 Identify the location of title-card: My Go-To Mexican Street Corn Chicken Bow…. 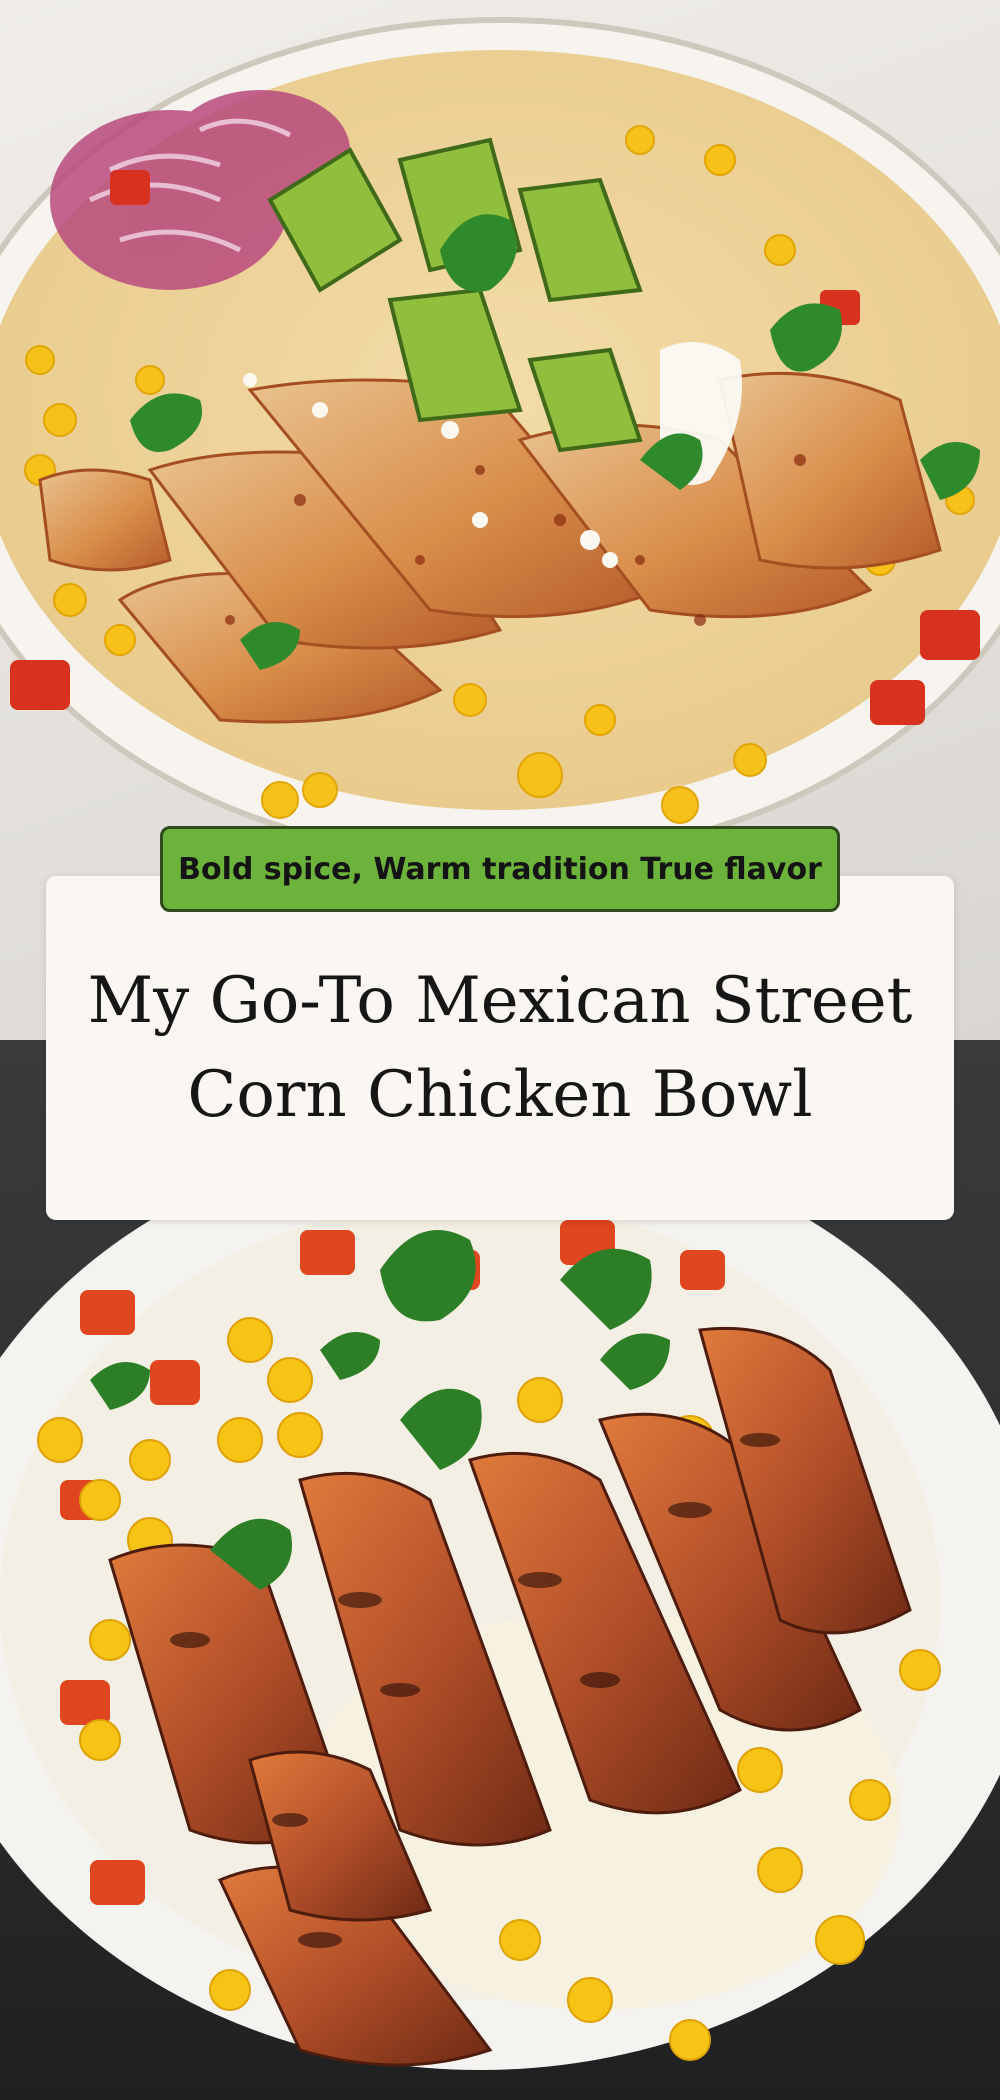
(500, 1048).